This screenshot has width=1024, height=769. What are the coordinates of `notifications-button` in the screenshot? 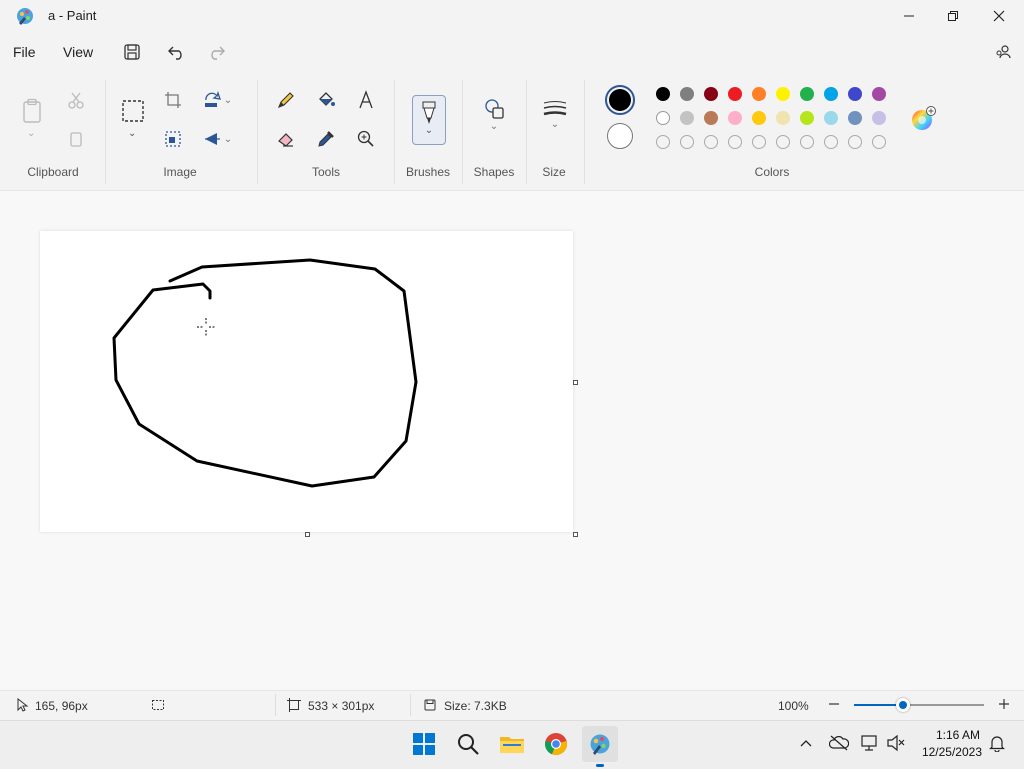 It's located at (997, 743).